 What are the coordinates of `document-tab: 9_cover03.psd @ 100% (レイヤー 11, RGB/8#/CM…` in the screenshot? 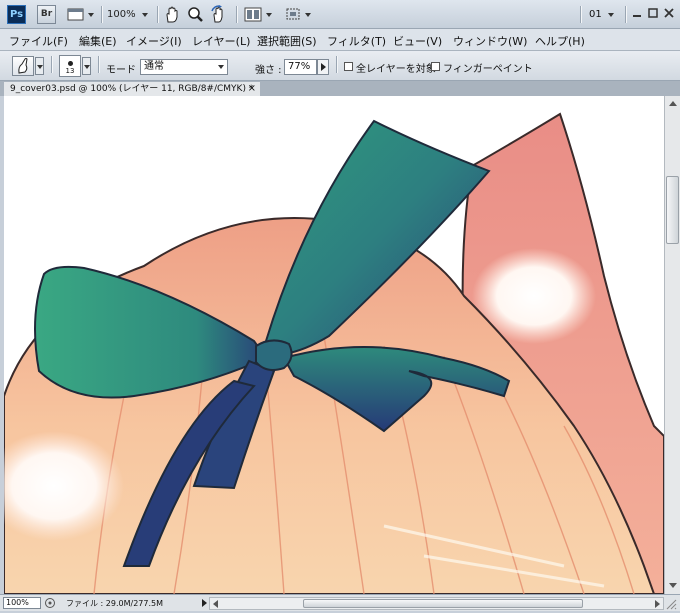 It's located at (132, 89).